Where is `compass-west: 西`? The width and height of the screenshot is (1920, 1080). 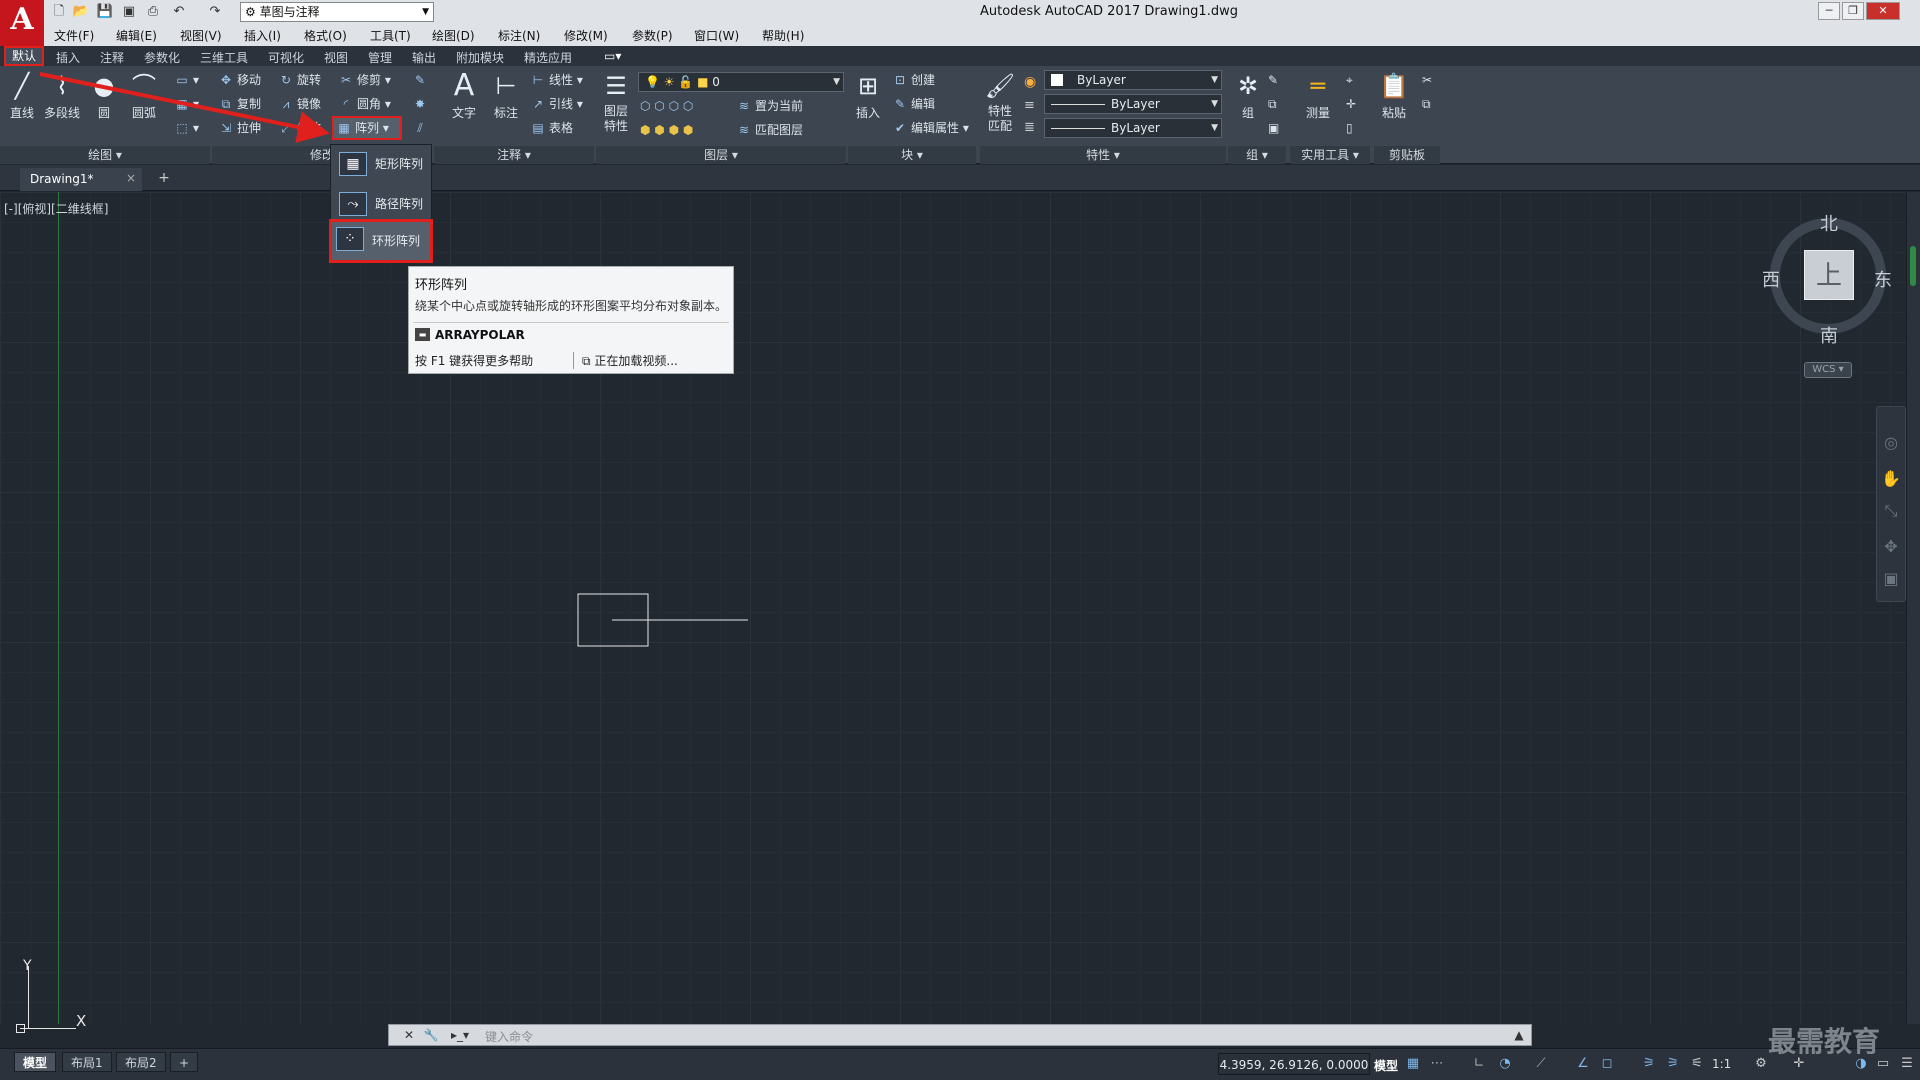 compass-west: 西 is located at coordinates (1771, 279).